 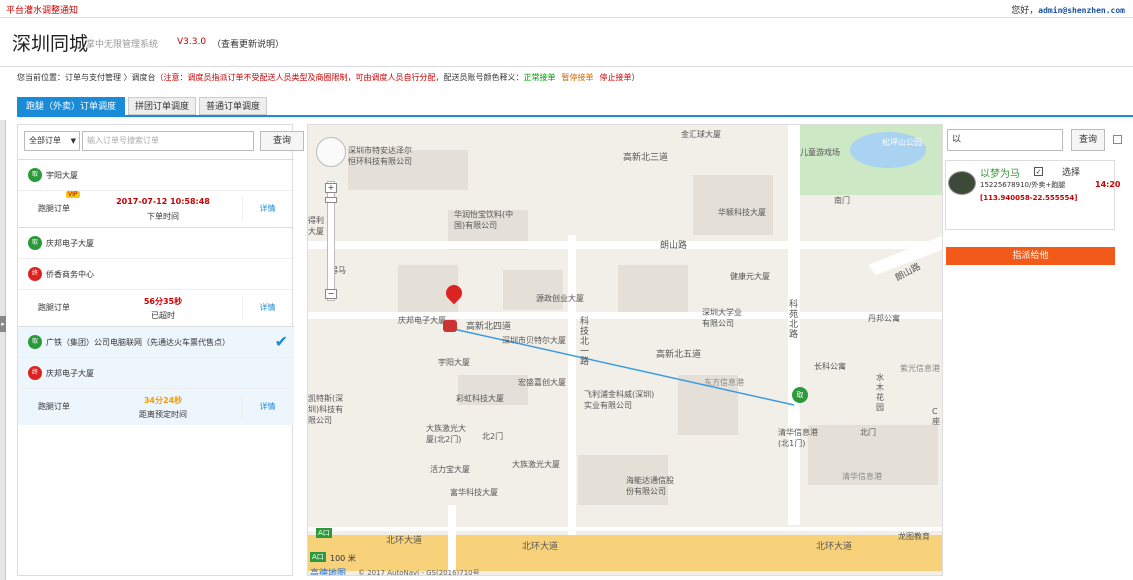 I want to click on platform-notice-link: 平台灌水调整通知, so click(x=42, y=9).